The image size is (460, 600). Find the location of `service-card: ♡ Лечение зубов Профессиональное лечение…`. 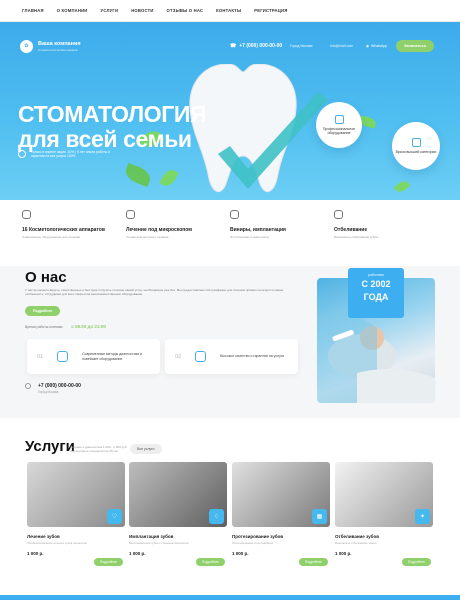

service-card: ♡ Лечение зубов Профессиональное лечение… is located at coordinates (76, 517).